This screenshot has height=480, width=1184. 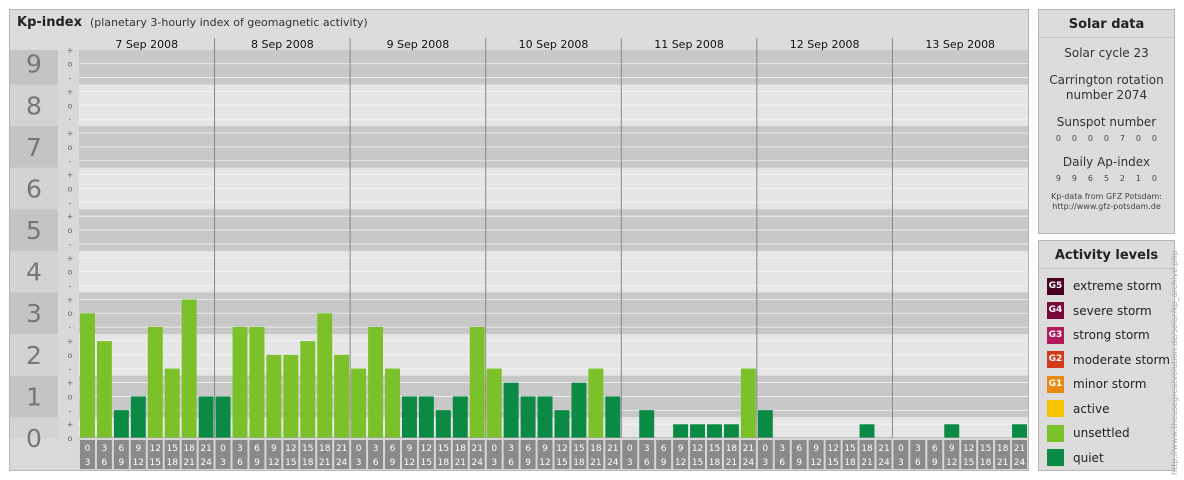 What do you see at coordinates (1055, 409) in the screenshot?
I see `level-swatch` at bounding box center [1055, 409].